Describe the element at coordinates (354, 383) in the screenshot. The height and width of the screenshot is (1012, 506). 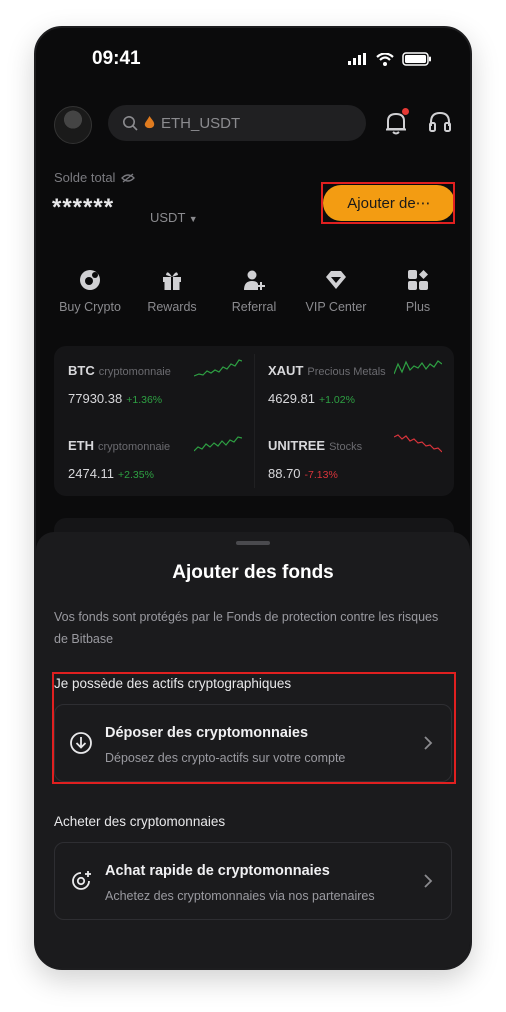
I see `market-item-xaut: XAUT Precious Metals 4629.81 +1.02%` at that location.